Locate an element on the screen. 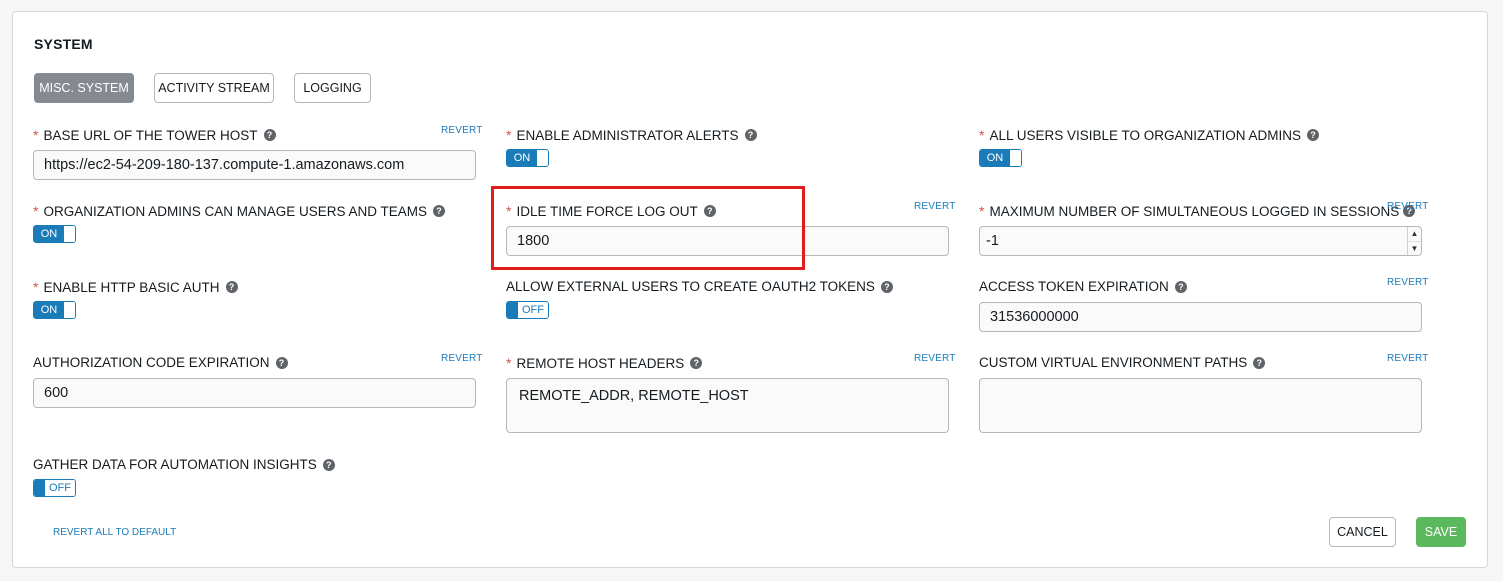 The width and height of the screenshot is (1503, 581). tab-misc-system: MISC. SYSTEM is located at coordinates (84, 88).